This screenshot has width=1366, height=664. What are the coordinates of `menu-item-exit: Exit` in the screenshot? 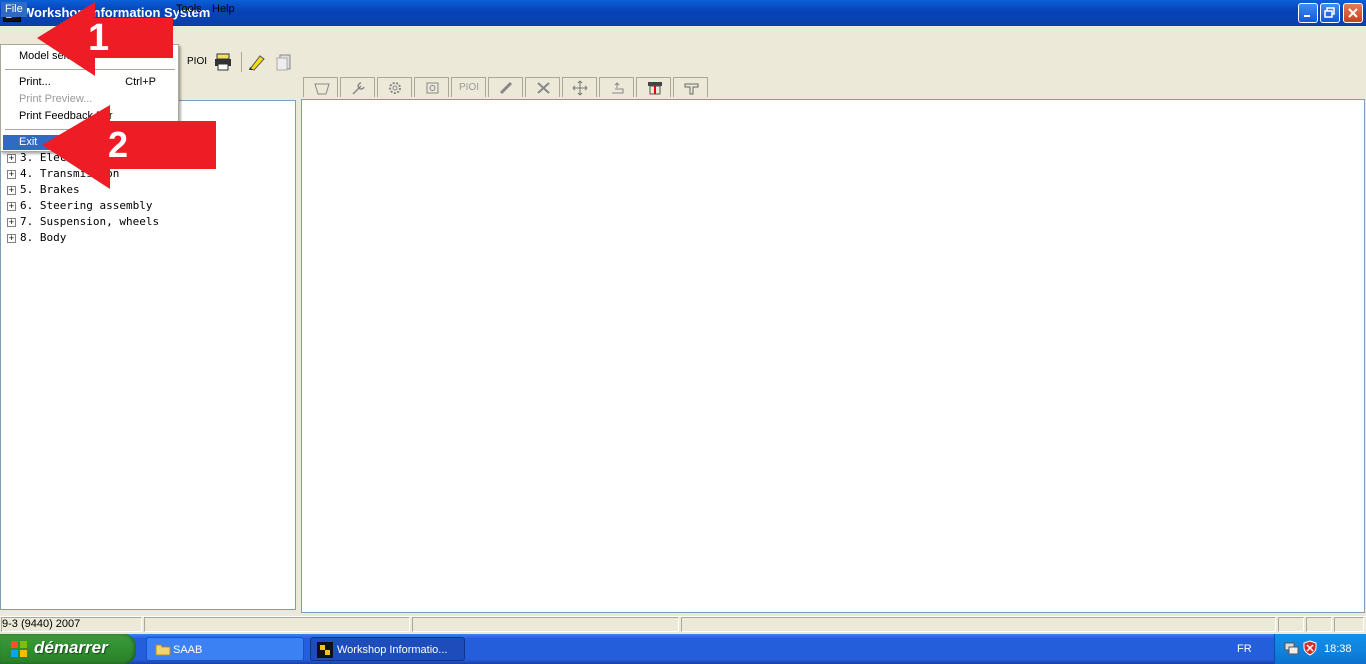 It's located at (89, 142).